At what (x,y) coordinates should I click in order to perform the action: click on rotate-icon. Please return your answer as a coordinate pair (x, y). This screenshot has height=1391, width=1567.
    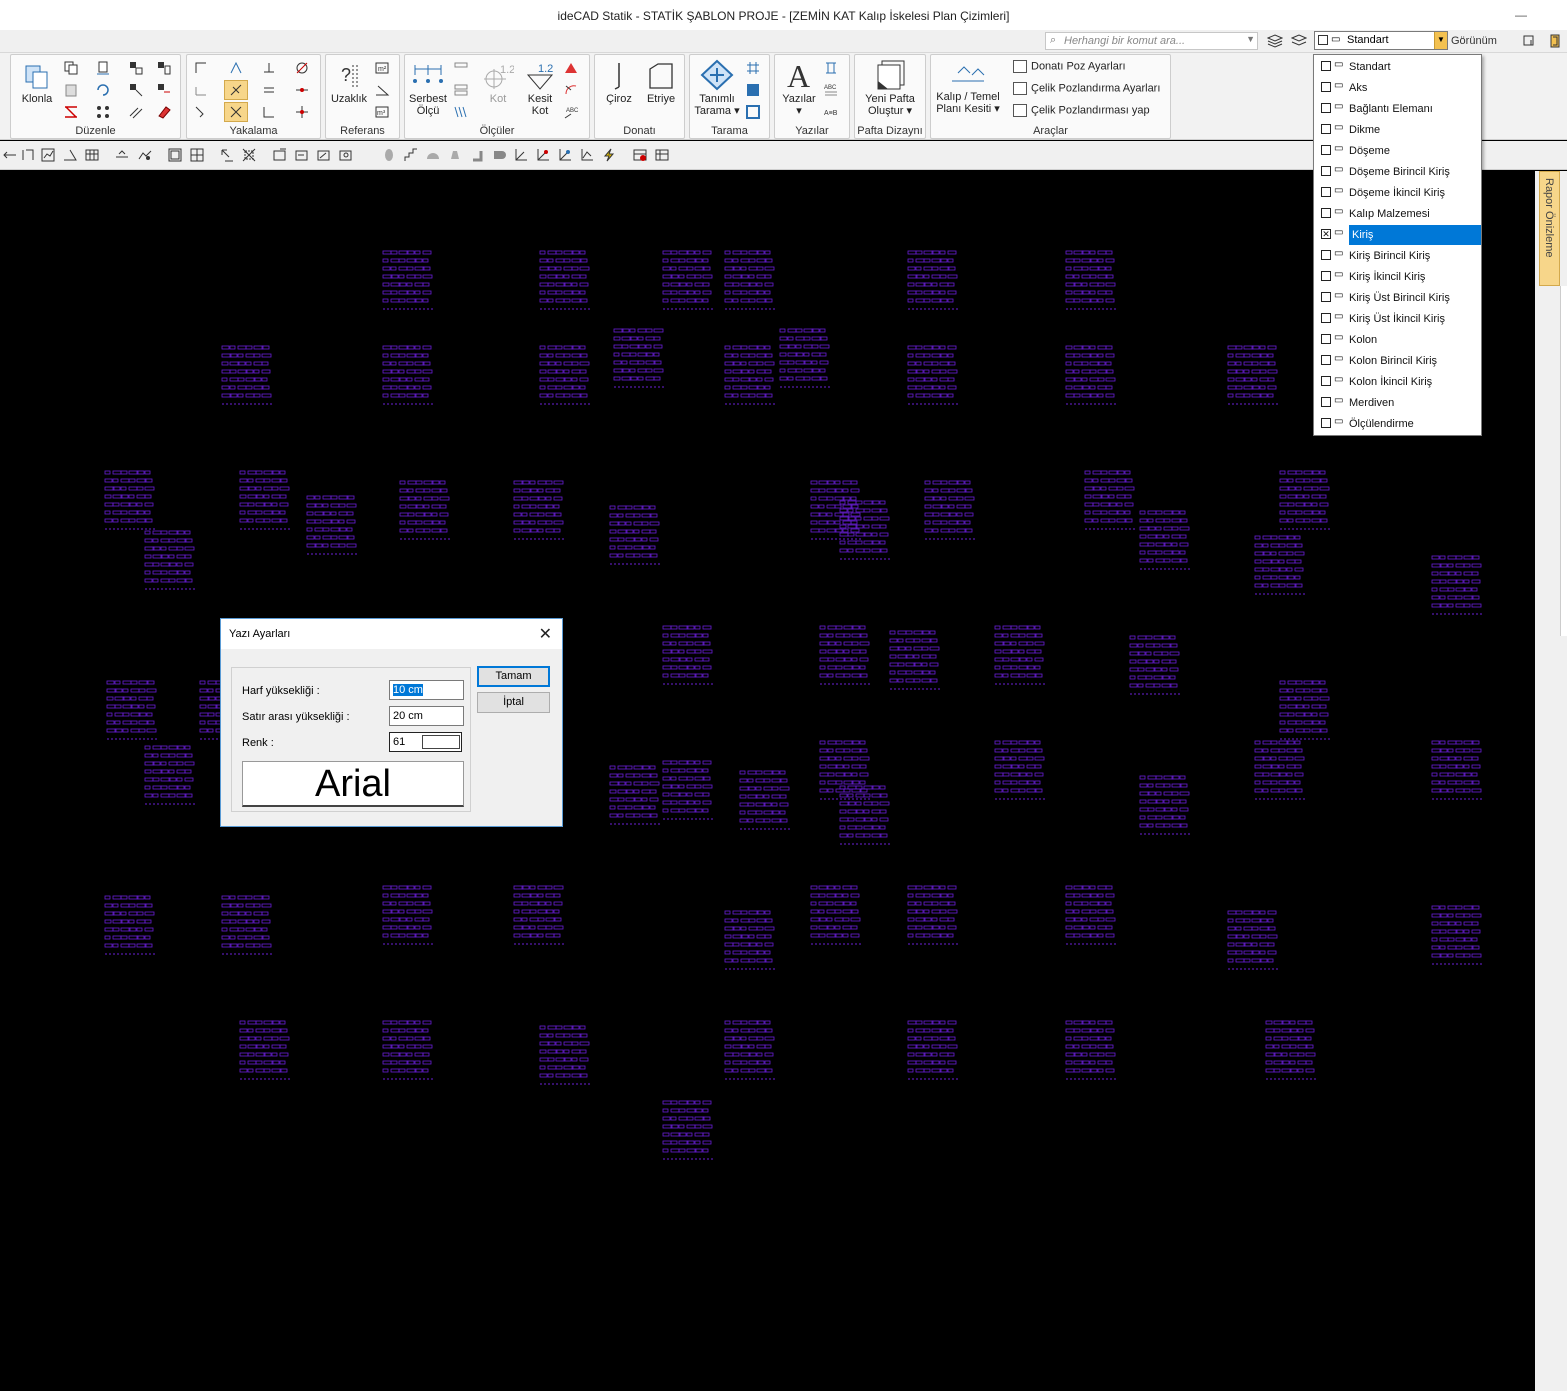
    Looking at the image, I should click on (103, 90).